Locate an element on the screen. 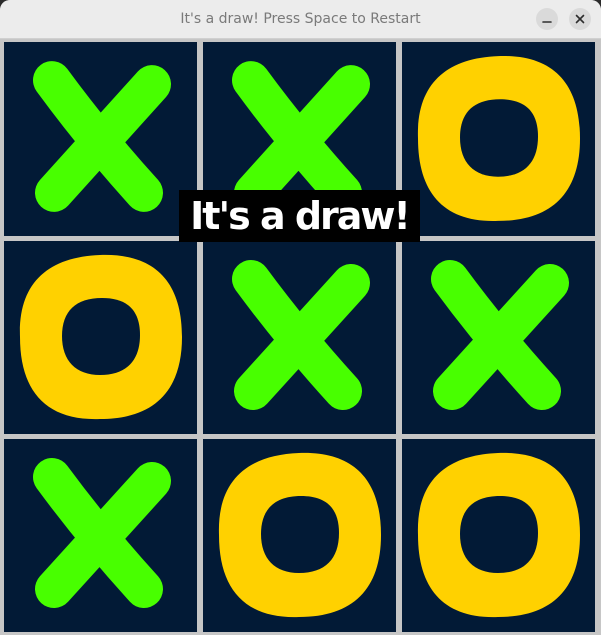 The width and height of the screenshot is (601, 635). title-bar: It's a draw! Press Space to Restart is located at coordinates (300, 19).